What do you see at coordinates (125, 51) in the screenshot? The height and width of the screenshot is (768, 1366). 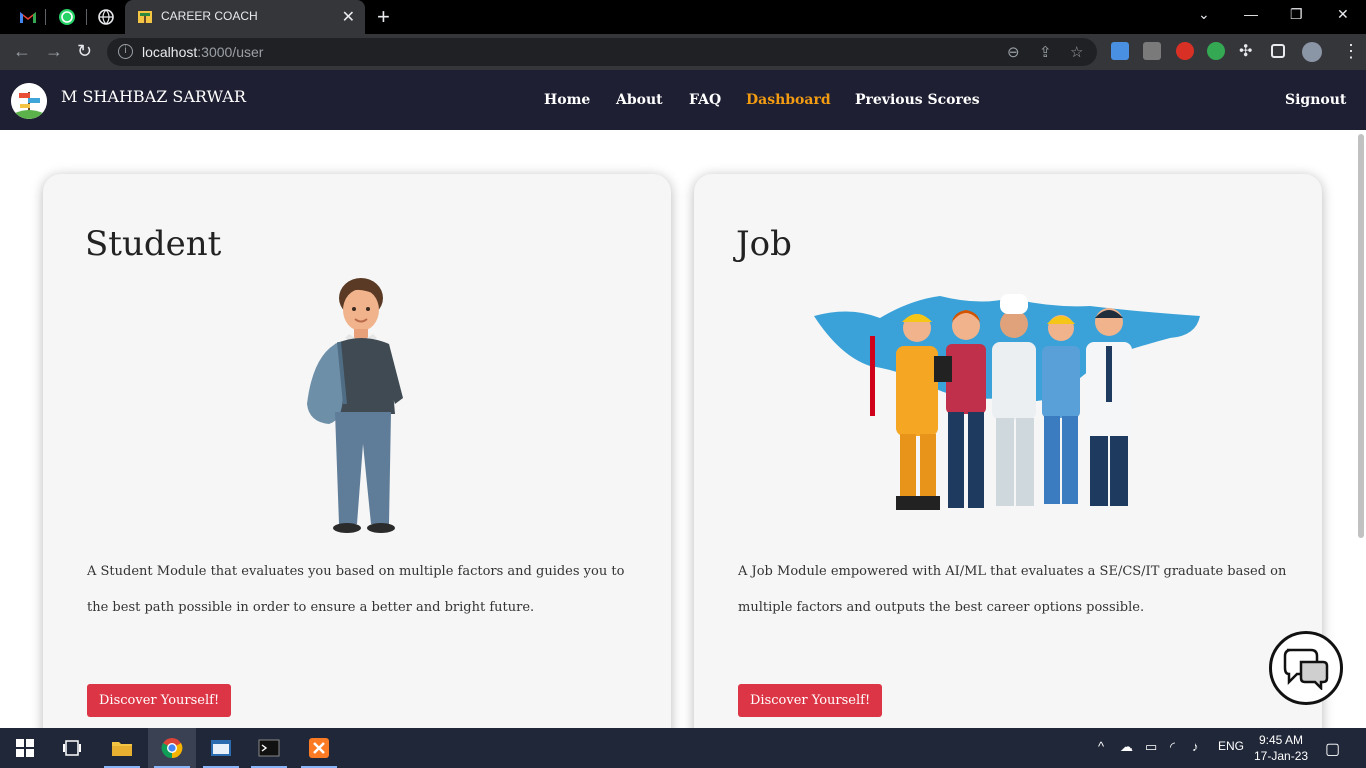 I see `site-info-icon: i` at bounding box center [125, 51].